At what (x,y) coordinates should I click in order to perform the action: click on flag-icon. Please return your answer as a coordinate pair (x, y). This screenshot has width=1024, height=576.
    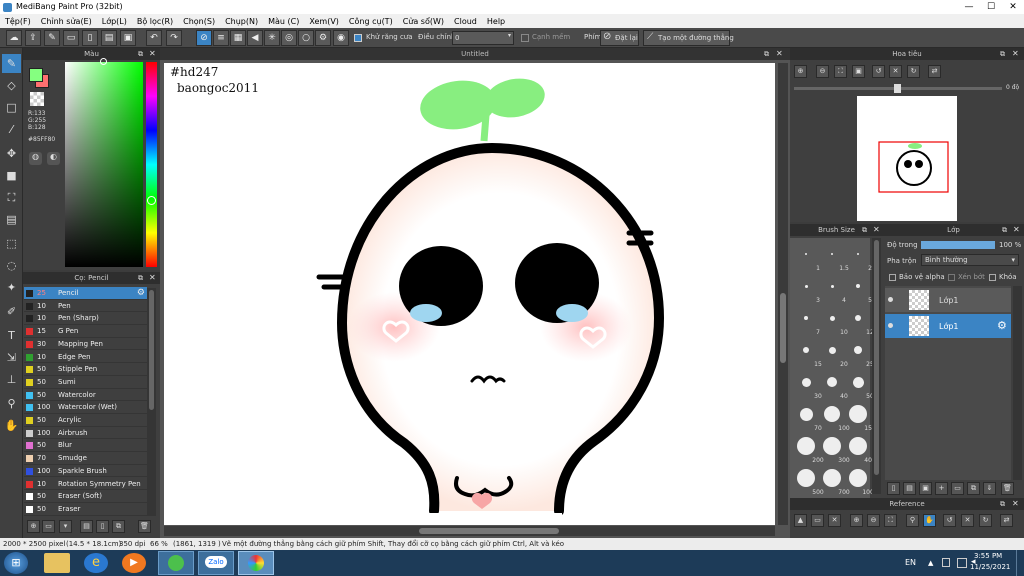
    Looking at the image, I should click on (946, 562).